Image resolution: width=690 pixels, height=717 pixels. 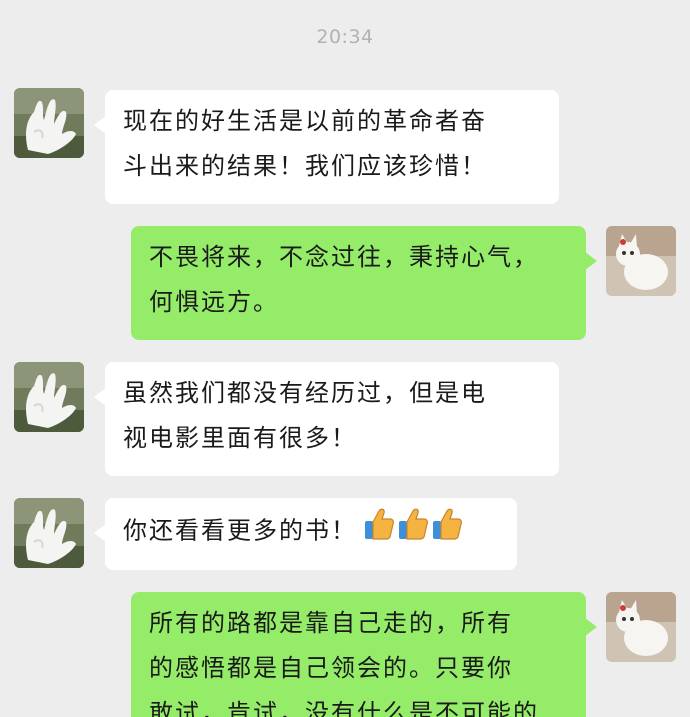 I want to click on message-text-line: 现在的好生活是以前的革命者奋, so click(x=305, y=121).